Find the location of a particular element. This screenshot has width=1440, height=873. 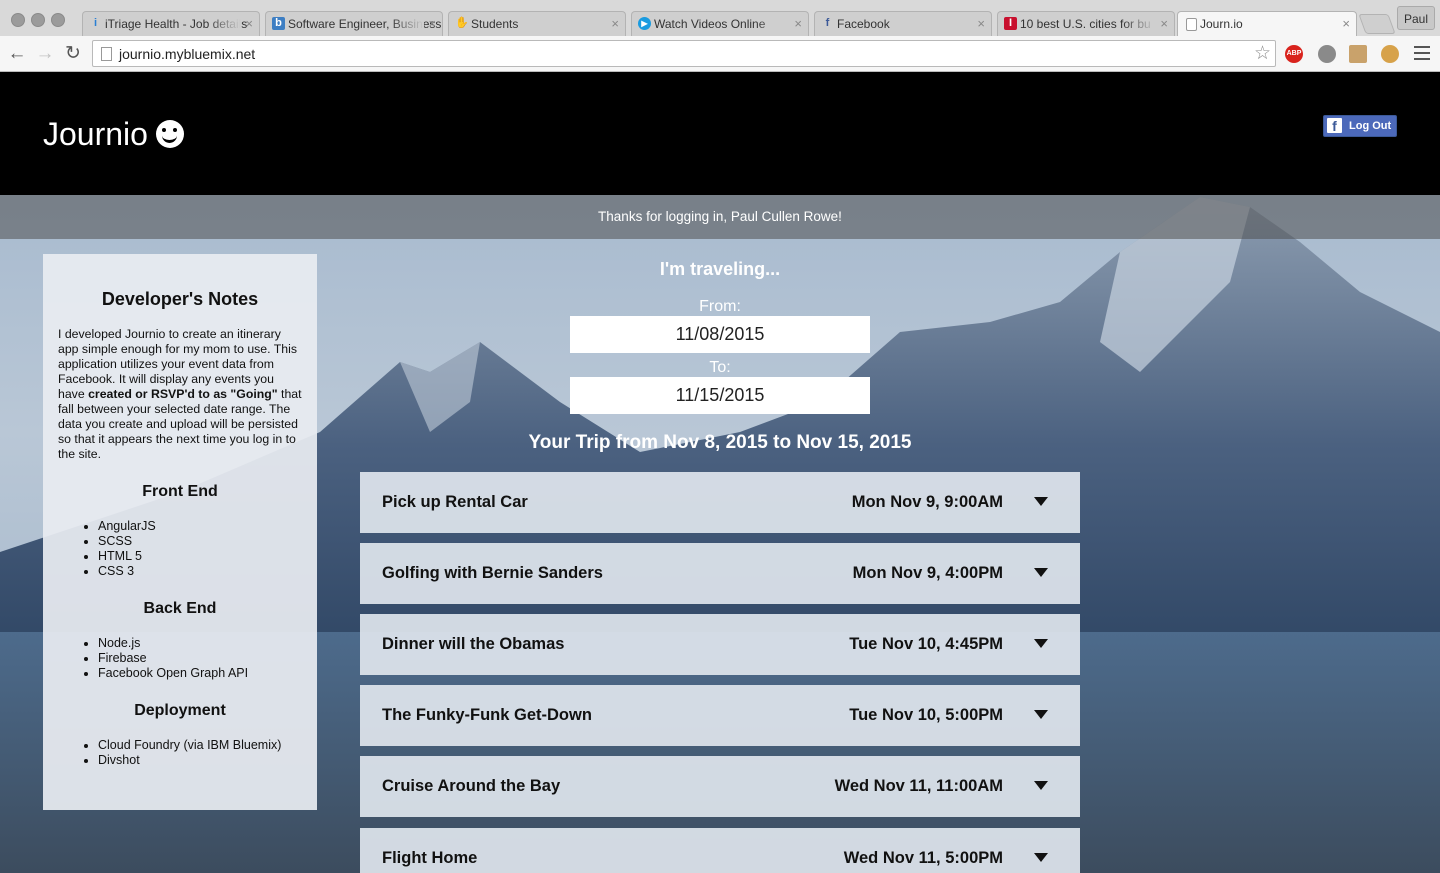

zoom-window-button is located at coordinates (58, 20).